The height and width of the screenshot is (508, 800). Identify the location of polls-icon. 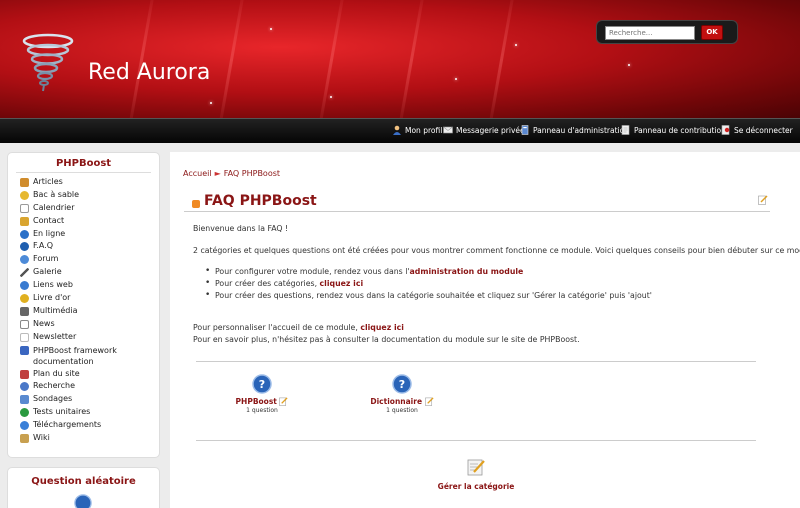
(24, 400).